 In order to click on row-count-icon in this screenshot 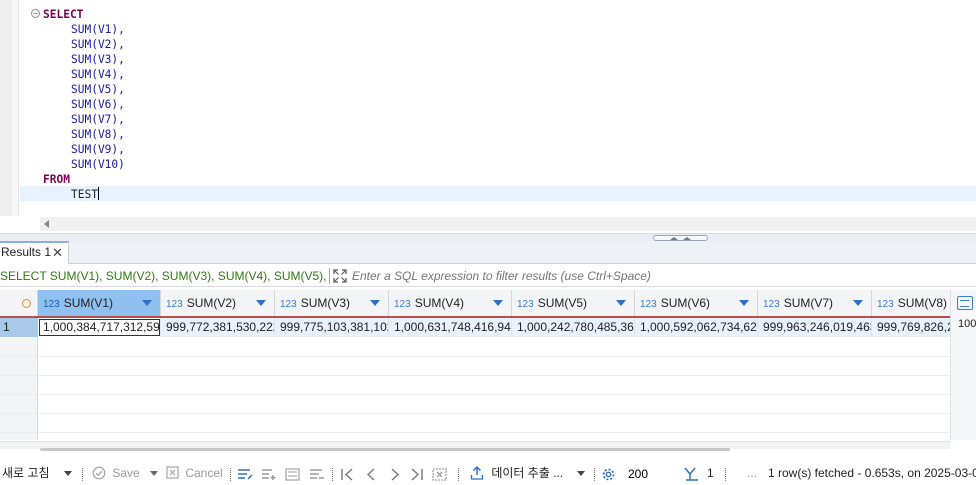, I will do `click(692, 474)`.